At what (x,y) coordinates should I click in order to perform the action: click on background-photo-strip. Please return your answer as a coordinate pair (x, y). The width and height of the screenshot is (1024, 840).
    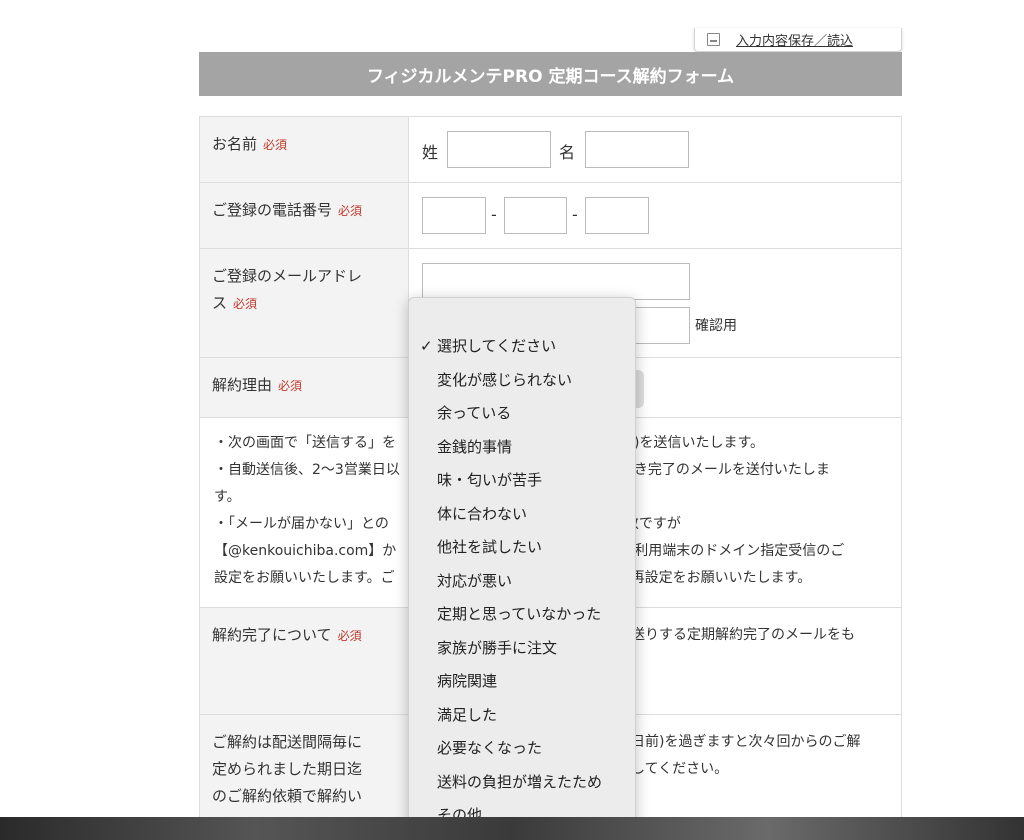
    Looking at the image, I should click on (512, 828).